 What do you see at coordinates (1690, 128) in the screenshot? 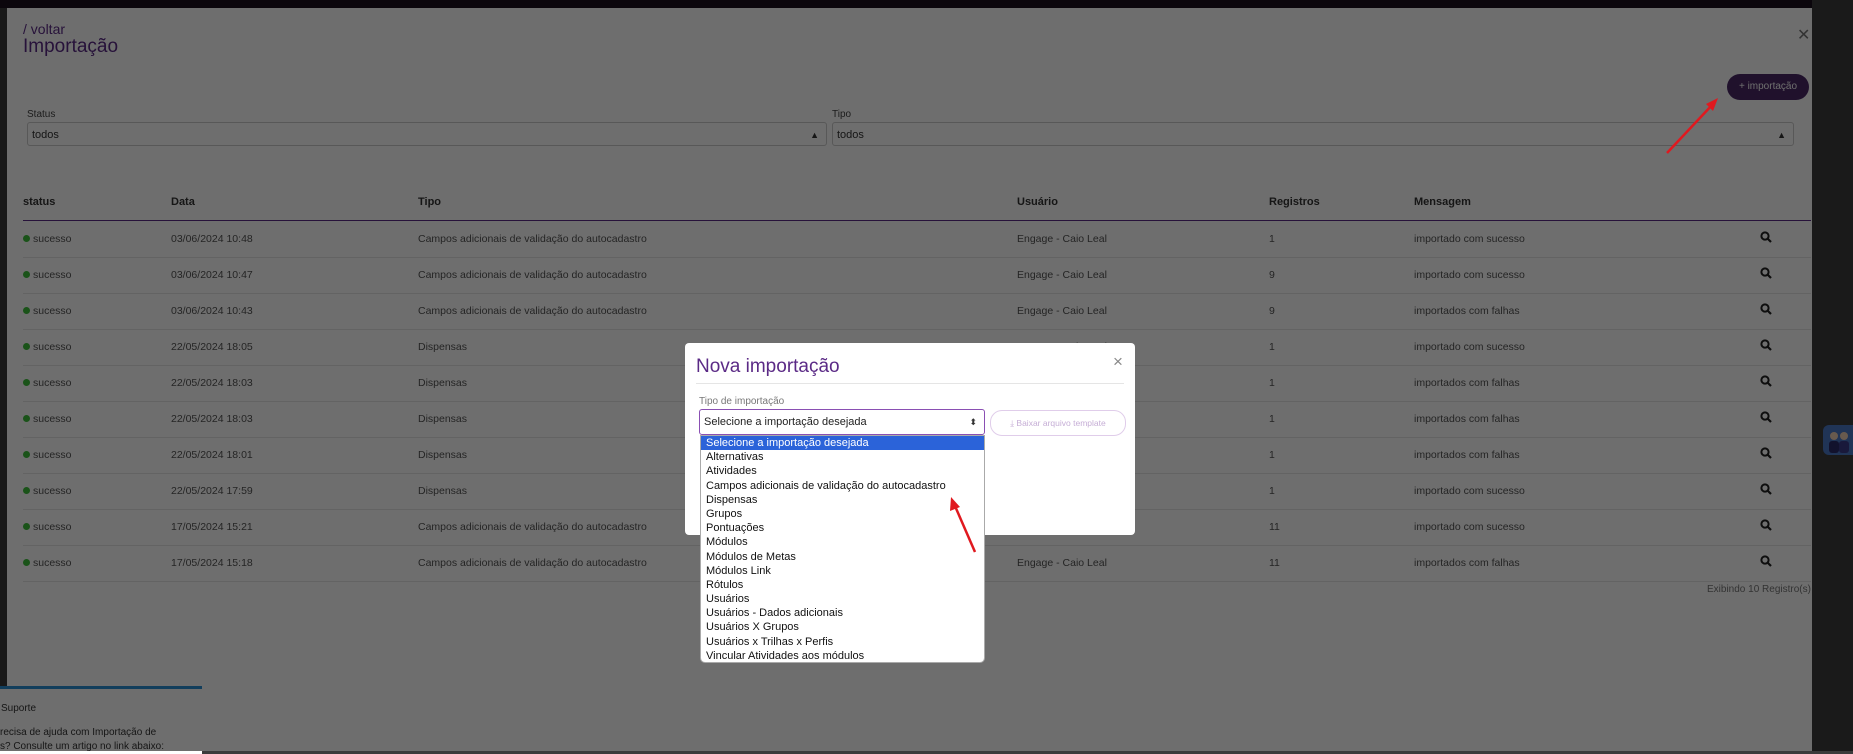
I see `arrow-line-top` at bounding box center [1690, 128].